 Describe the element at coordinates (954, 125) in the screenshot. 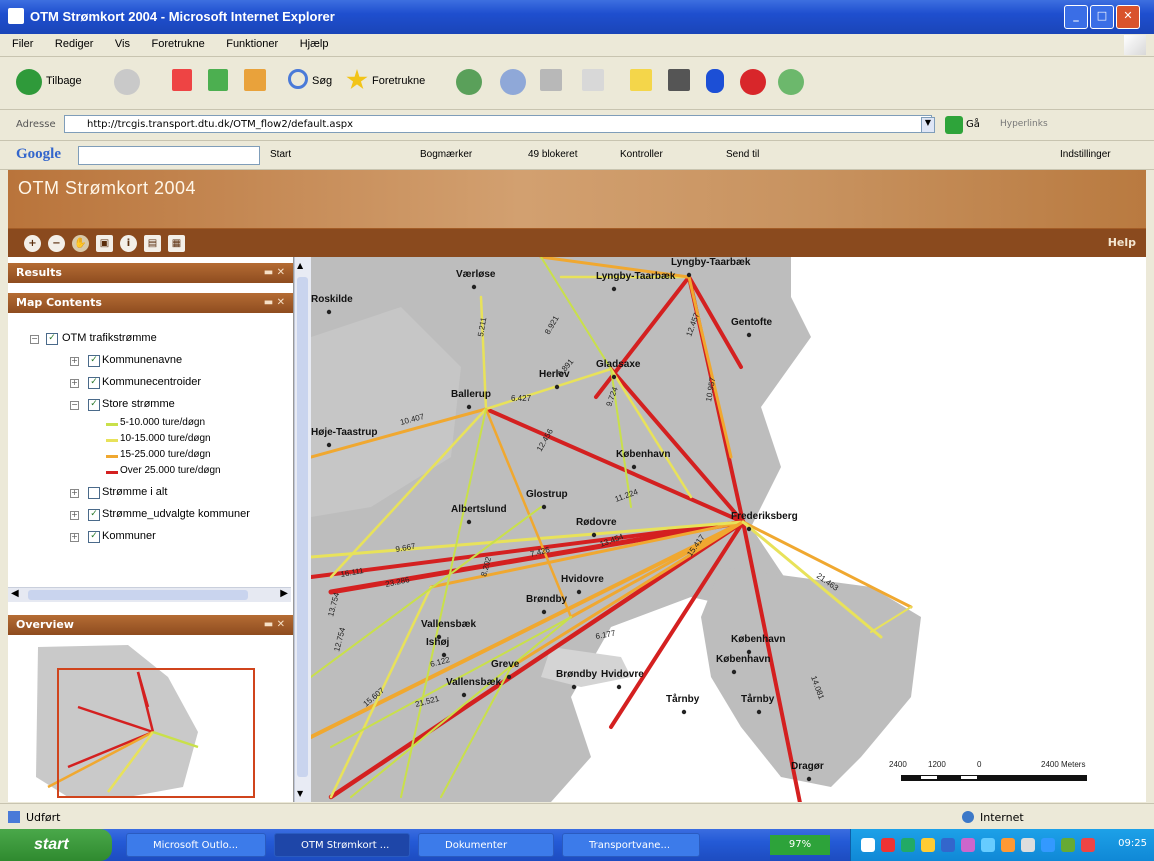

I see `go-arrow-icon` at that location.